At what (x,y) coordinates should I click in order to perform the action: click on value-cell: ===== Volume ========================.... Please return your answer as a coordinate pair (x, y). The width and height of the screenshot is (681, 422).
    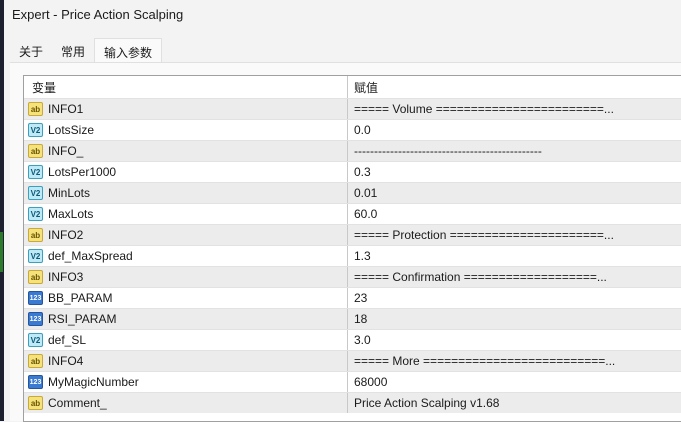
    Looking at the image, I should click on (514, 109).